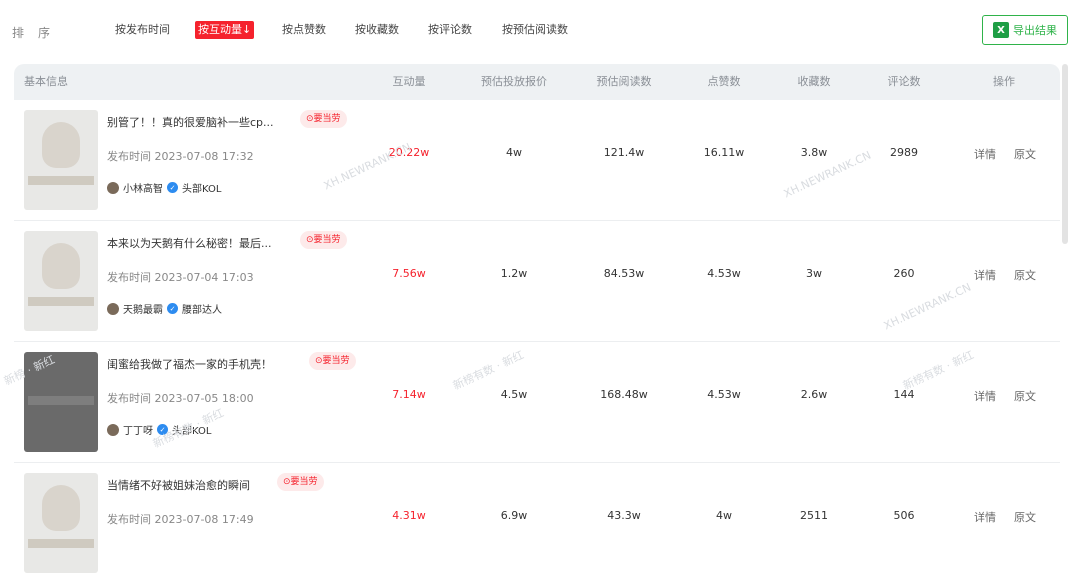 This screenshot has height=585, width=1080. Describe the element at coordinates (514, 394) in the screenshot. I see `price-value: 4.5w` at that location.